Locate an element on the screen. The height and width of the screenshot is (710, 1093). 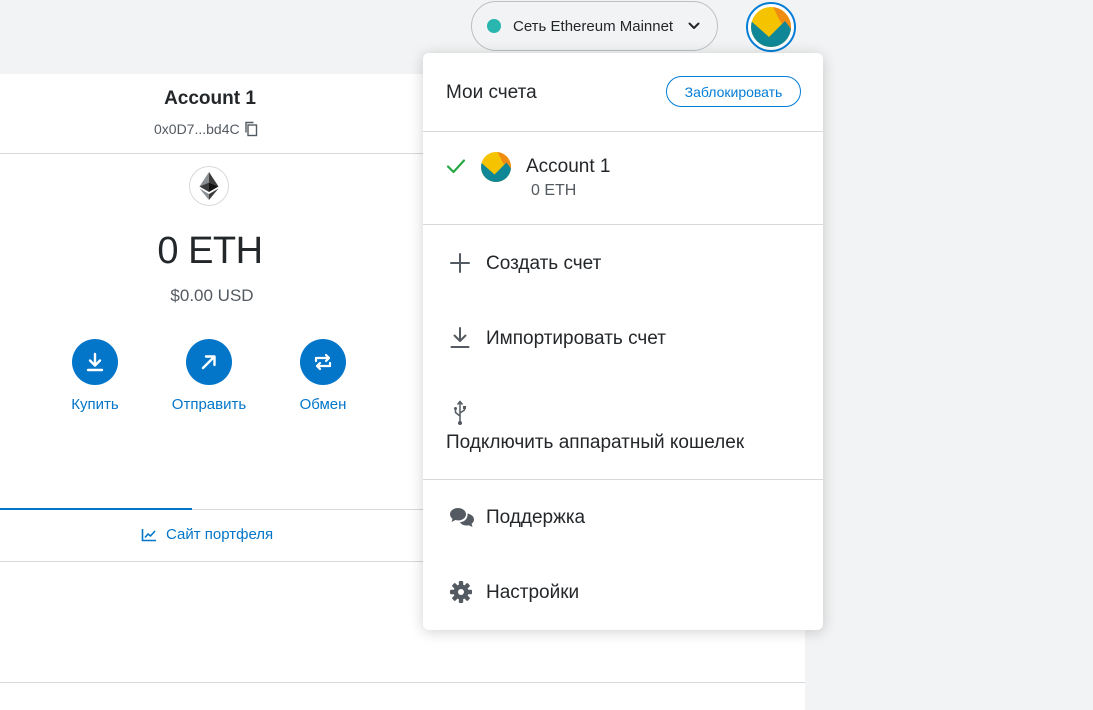
send-label: Отправить is located at coordinates (209, 404).